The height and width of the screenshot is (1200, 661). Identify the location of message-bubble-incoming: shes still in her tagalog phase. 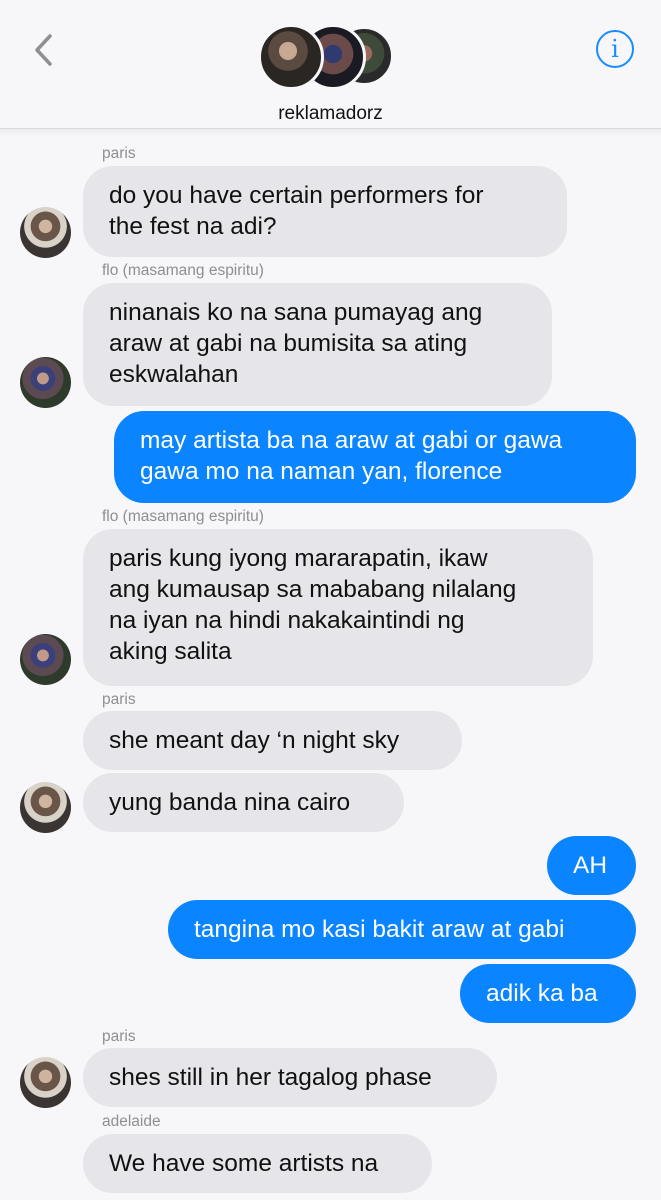
(290, 1077).